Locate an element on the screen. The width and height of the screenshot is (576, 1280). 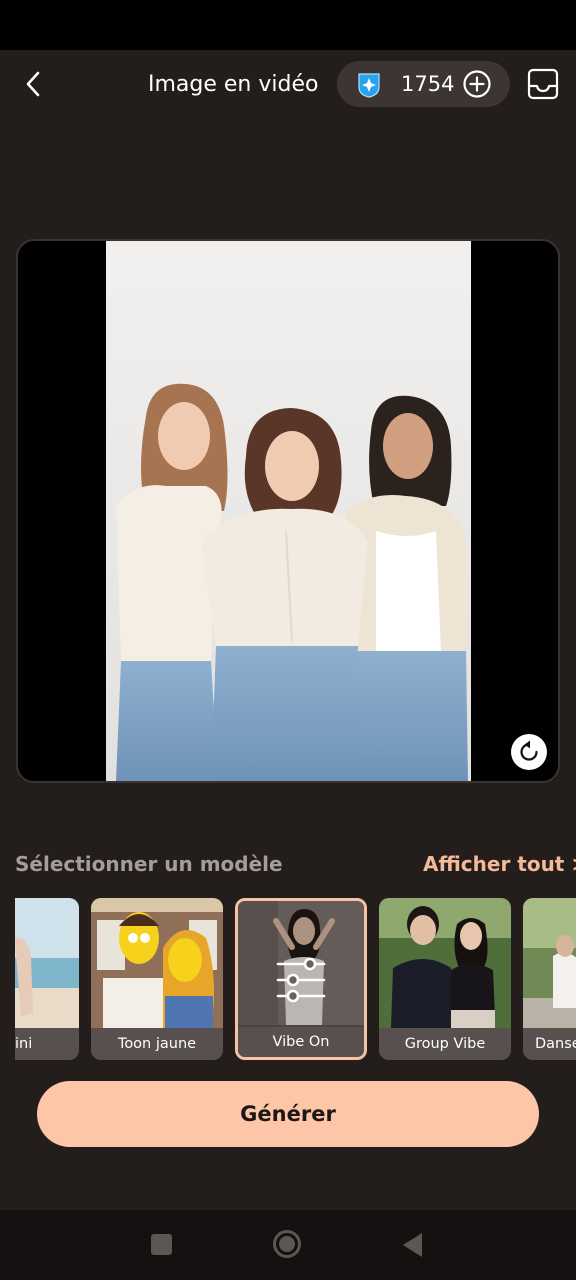
back-triangle-icon is located at coordinates (413, 1245).